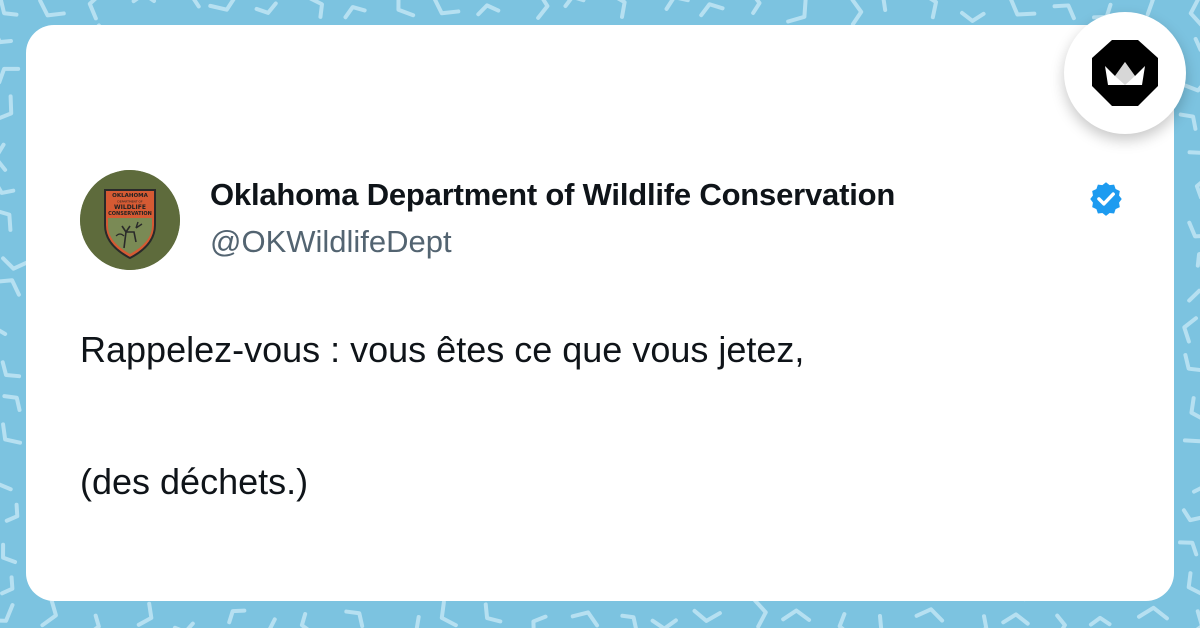 Image resolution: width=1200 pixels, height=628 pixels. I want to click on verified-badge-icon, so click(1106, 199).